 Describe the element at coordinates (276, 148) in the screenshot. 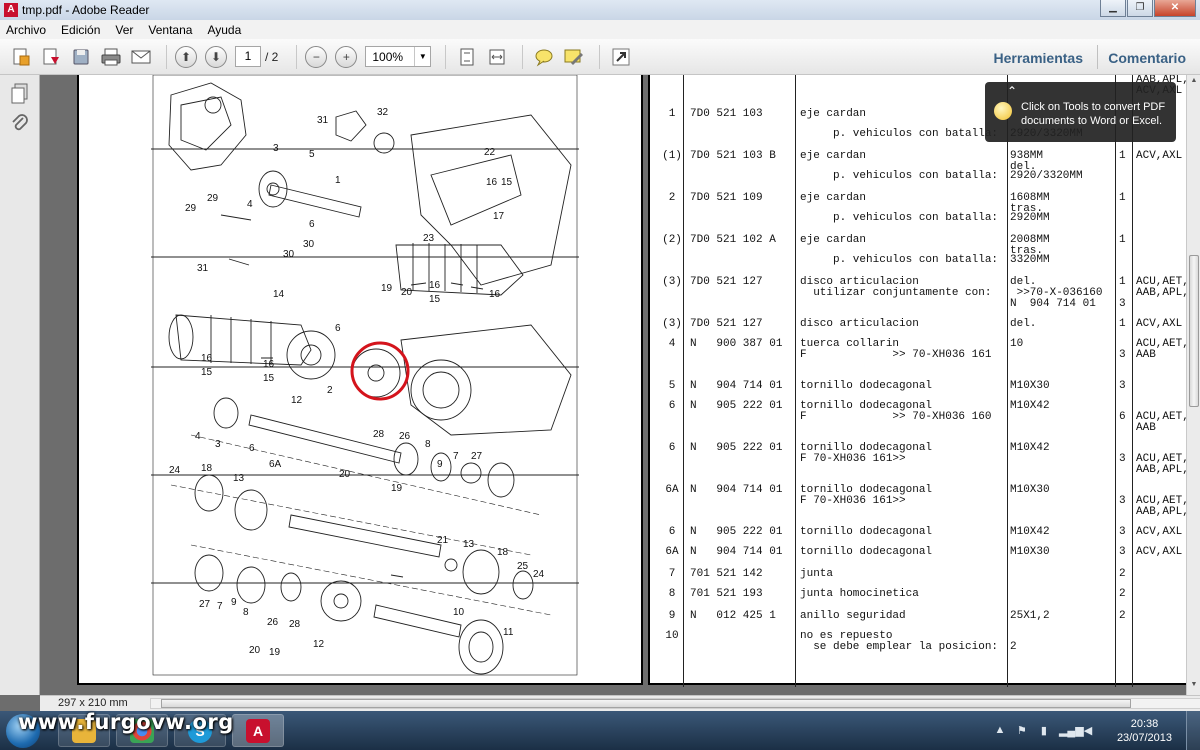

I see `diagram-label: 3` at that location.